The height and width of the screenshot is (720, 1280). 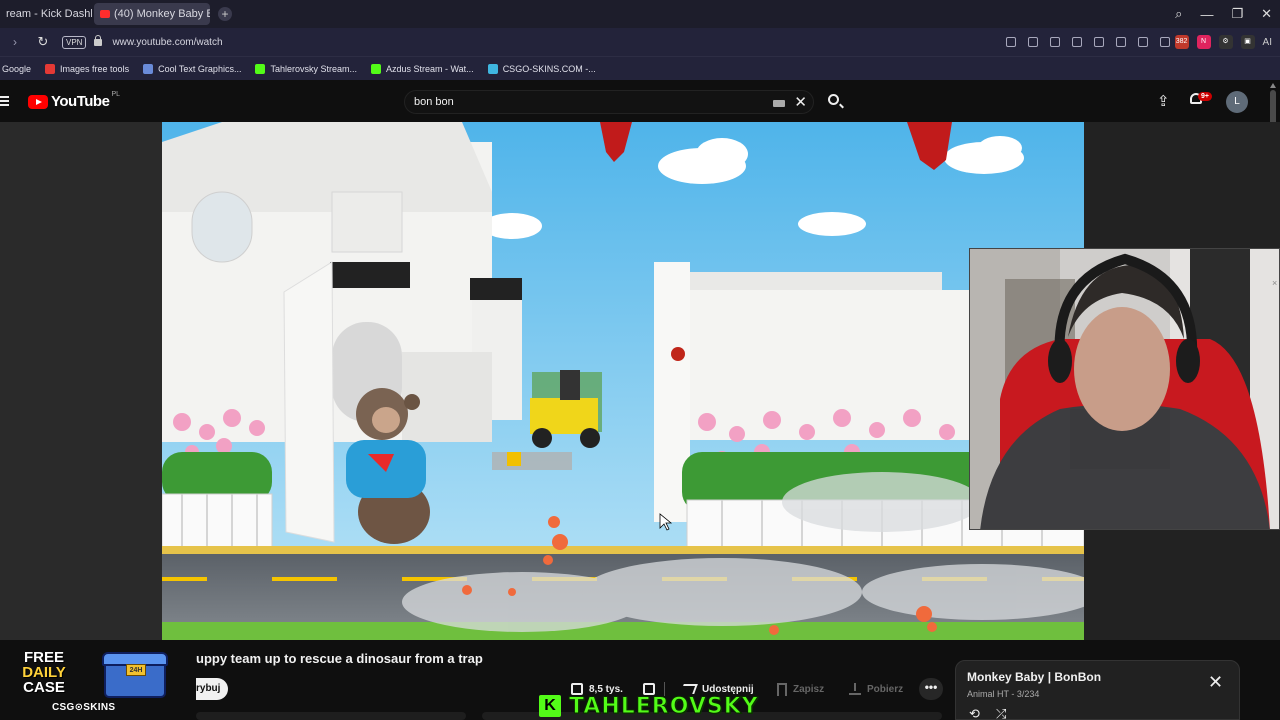 What do you see at coordinates (105, 14) in the screenshot?
I see `youtube-favicon-icon` at bounding box center [105, 14].